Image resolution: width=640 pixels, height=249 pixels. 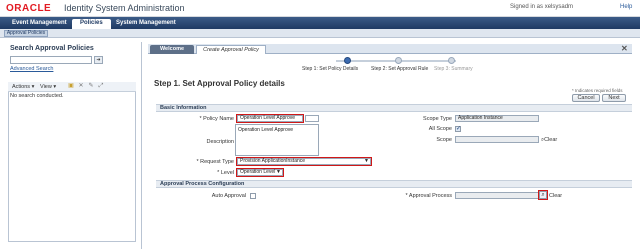 What do you see at coordinates (394, 108) in the screenshot?
I see `basic-info-header: Basic Information` at bounding box center [394, 108].